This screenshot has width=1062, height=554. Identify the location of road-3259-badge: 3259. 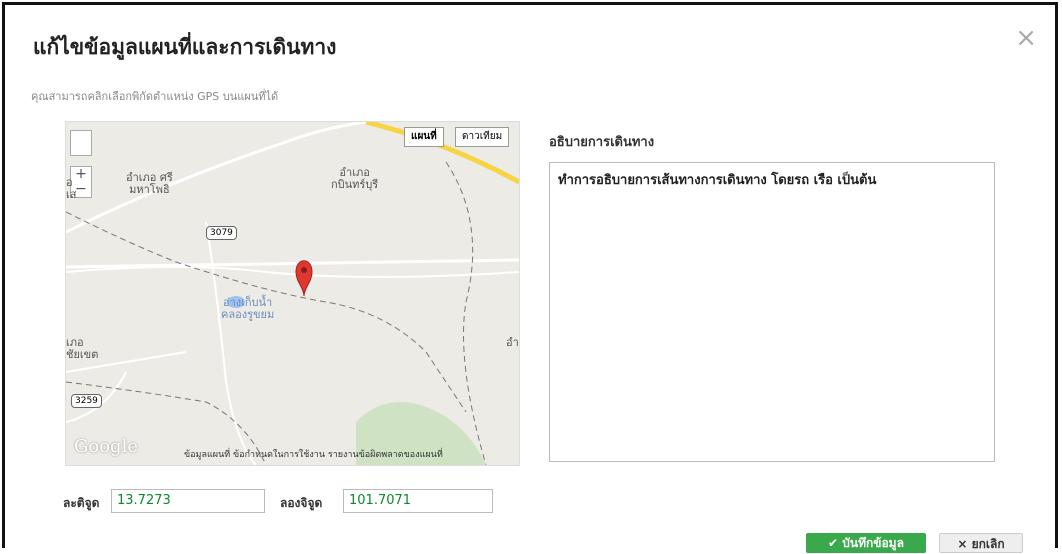
(86, 401).